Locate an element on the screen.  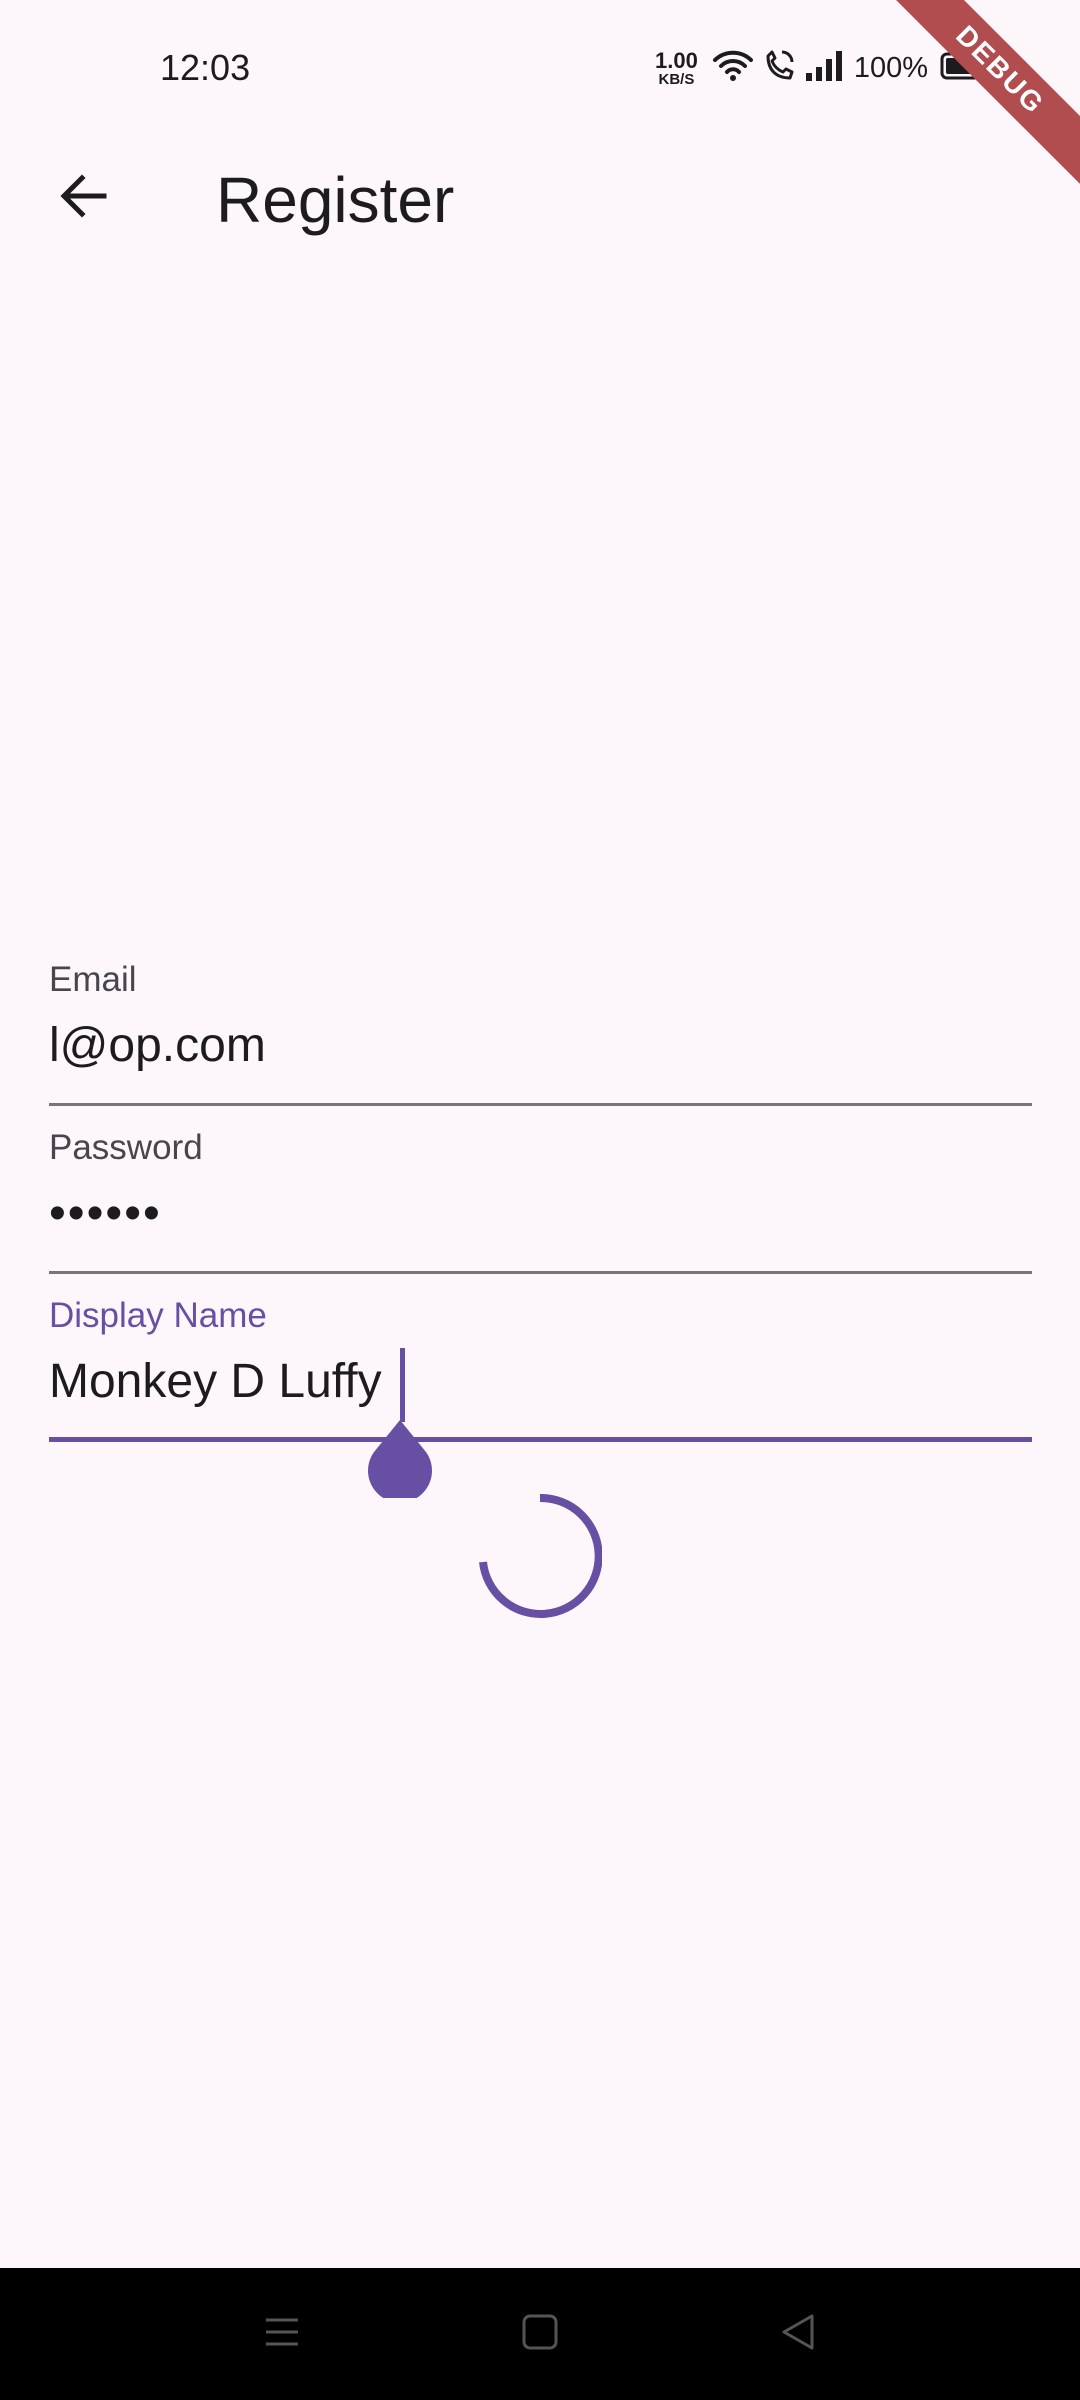
text-selection-handle is located at coordinates (400, 1459).